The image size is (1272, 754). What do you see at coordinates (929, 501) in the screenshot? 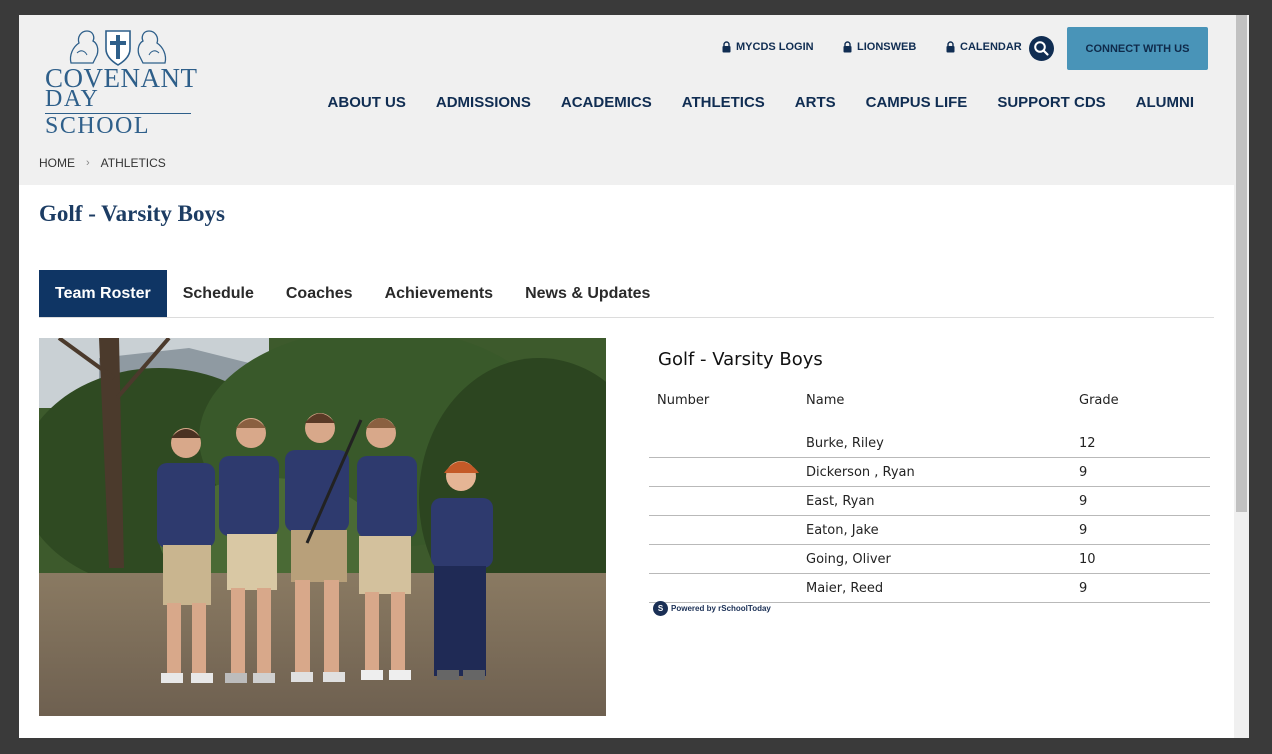
I see `table-row: East, Ryan 9` at bounding box center [929, 501].